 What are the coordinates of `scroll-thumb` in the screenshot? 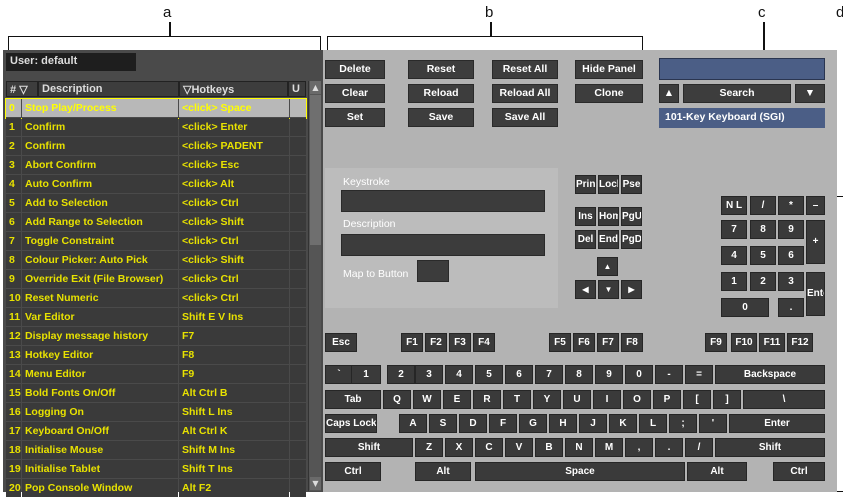 It's located at (315, 170).